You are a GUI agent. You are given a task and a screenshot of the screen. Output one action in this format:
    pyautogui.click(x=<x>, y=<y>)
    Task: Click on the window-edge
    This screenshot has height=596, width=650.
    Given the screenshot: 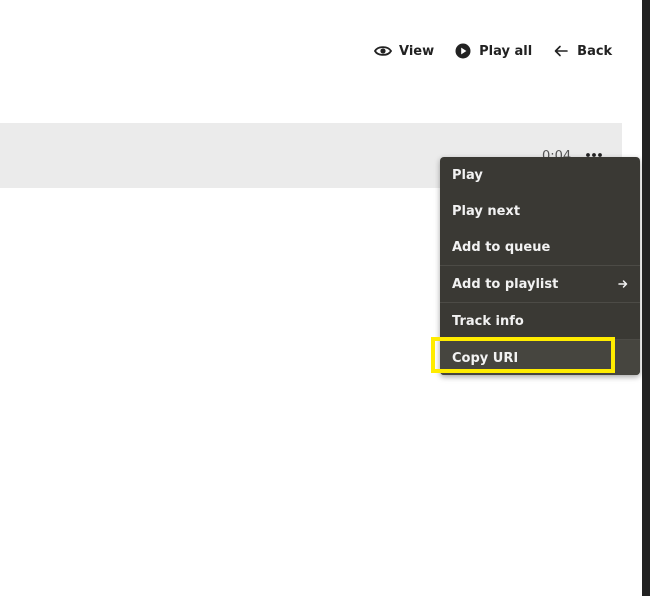 What is the action you would take?
    pyautogui.click(x=646, y=298)
    